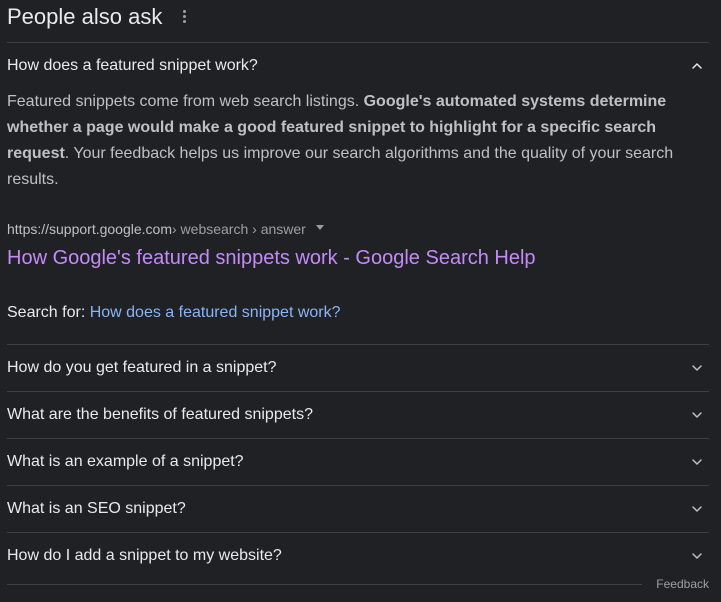 Image resolution: width=721 pixels, height=602 pixels. What do you see at coordinates (215, 312) in the screenshot?
I see `search-for-link: How does a featured snippet work?` at bounding box center [215, 312].